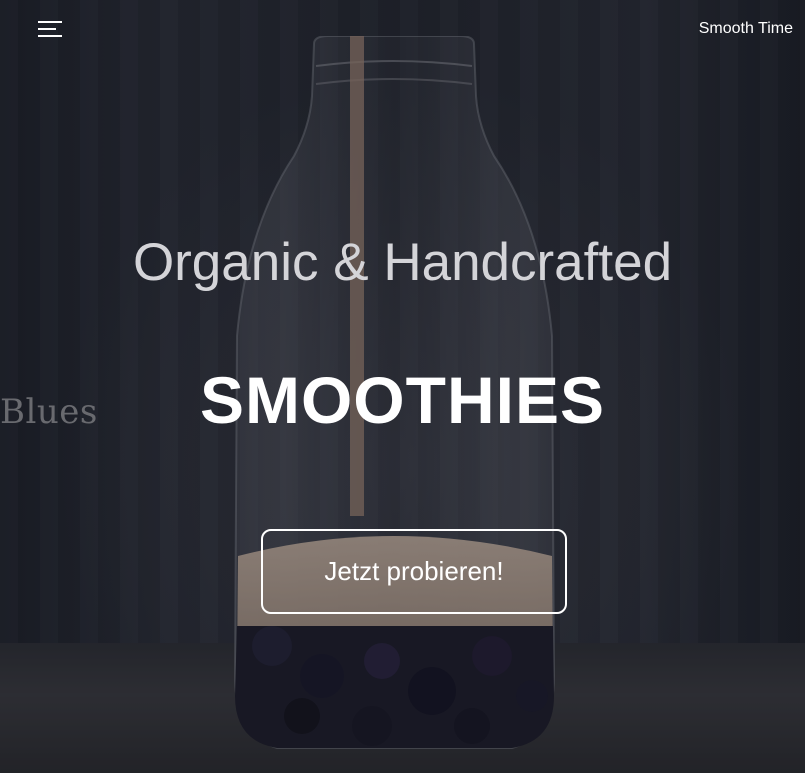 This screenshot has height=773, width=805. I want to click on hero-title: SMOOTHIES, so click(402, 400).